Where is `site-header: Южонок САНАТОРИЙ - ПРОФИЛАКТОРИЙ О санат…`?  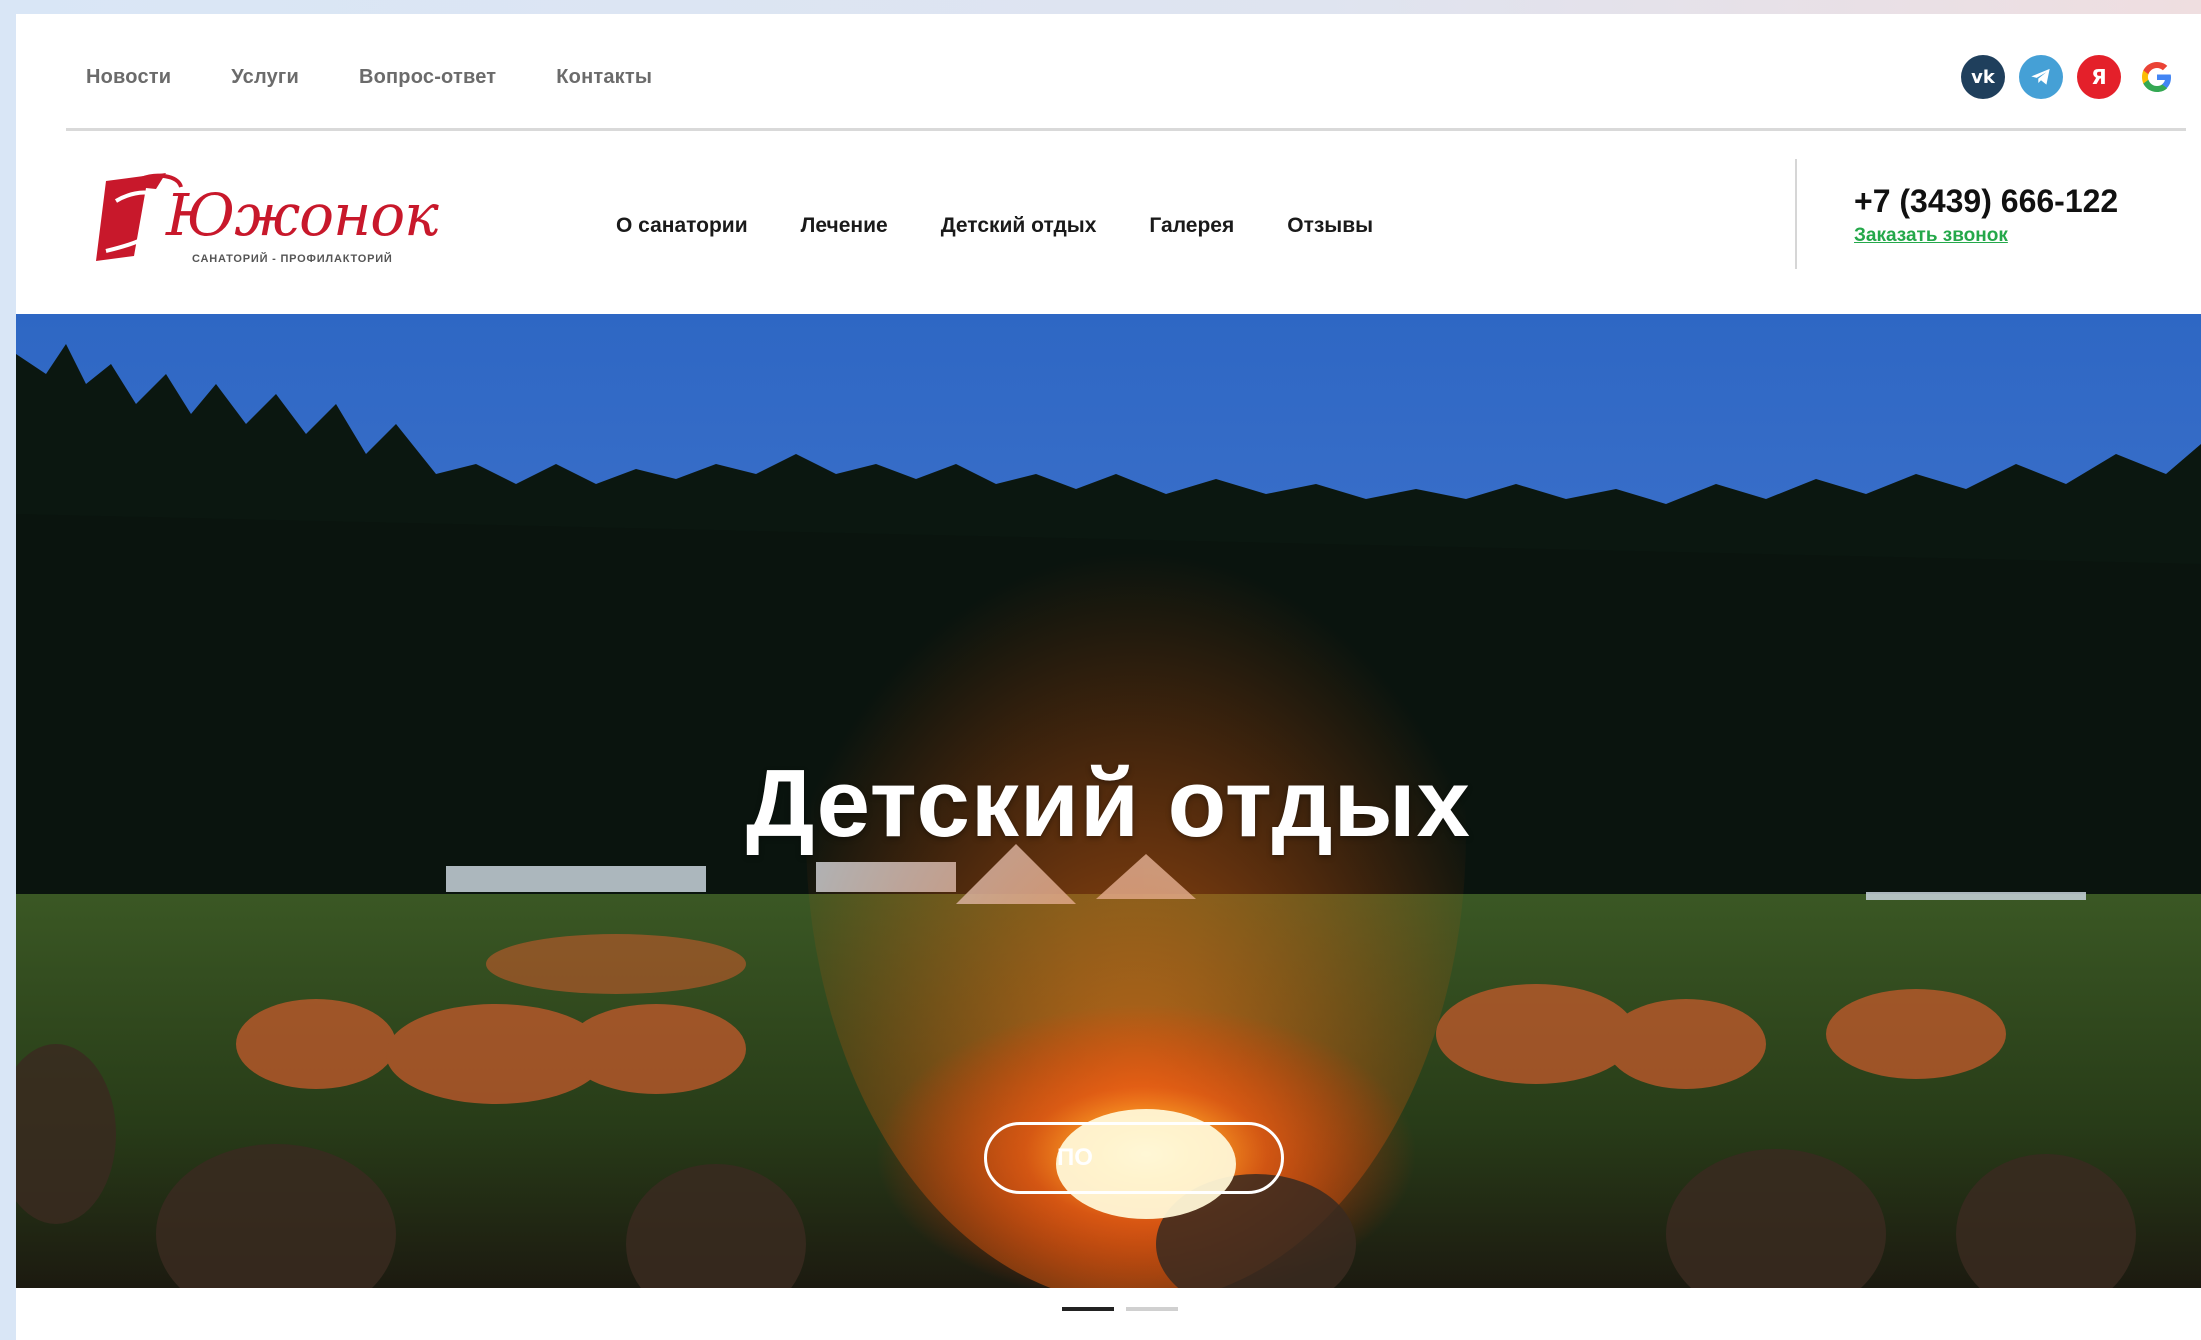
site-header: Южонок САНАТОРИЙ - ПРОФИЛАКТОРИЙ О санат… is located at coordinates (1108, 222).